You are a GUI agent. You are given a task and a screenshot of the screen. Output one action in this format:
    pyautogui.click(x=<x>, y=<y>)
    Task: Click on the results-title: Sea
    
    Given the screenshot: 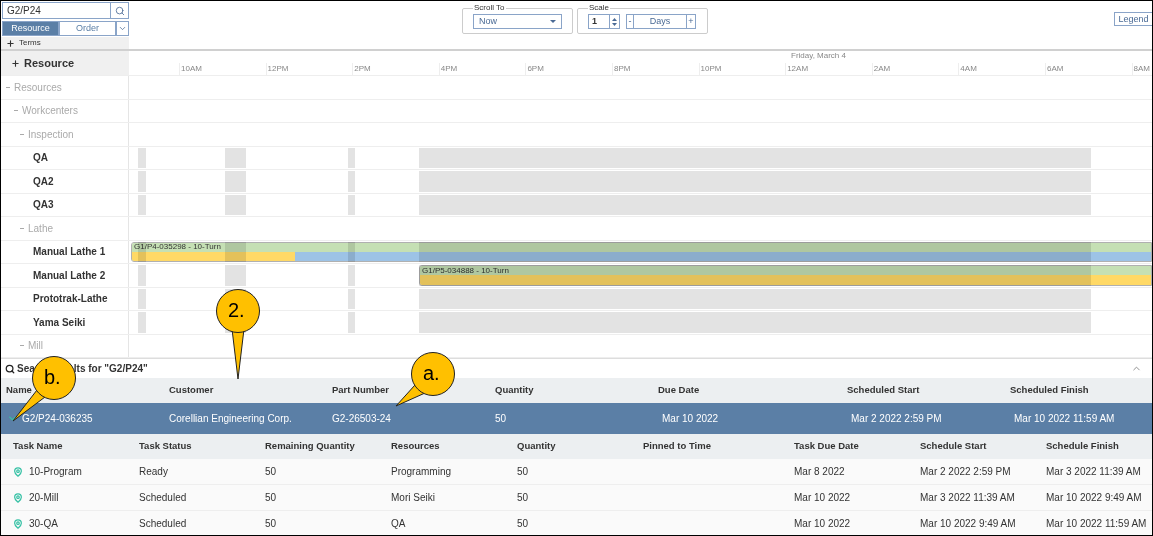 What is the action you would take?
    pyautogui.click(x=26, y=369)
    